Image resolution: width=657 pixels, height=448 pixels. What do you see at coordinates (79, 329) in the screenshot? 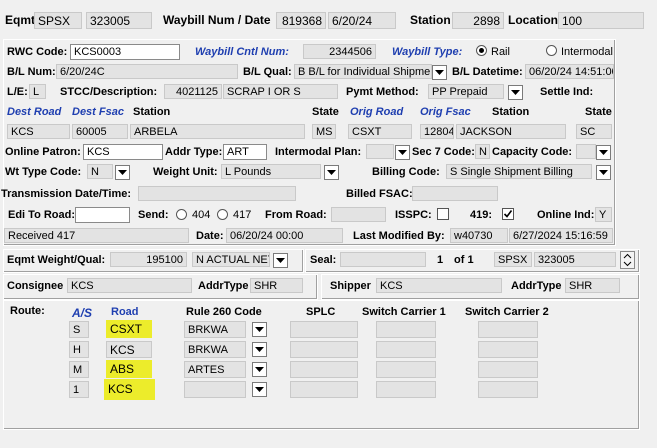
I see `route-row-0-as: S` at bounding box center [79, 329].